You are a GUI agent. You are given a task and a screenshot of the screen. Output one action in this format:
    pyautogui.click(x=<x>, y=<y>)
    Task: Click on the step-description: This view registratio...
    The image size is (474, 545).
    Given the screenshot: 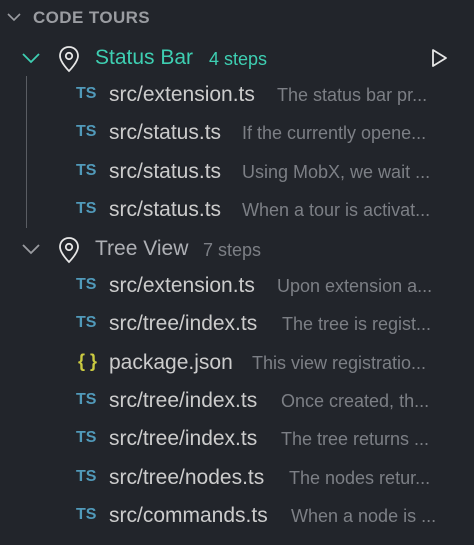 What is the action you would take?
    pyautogui.click(x=339, y=363)
    